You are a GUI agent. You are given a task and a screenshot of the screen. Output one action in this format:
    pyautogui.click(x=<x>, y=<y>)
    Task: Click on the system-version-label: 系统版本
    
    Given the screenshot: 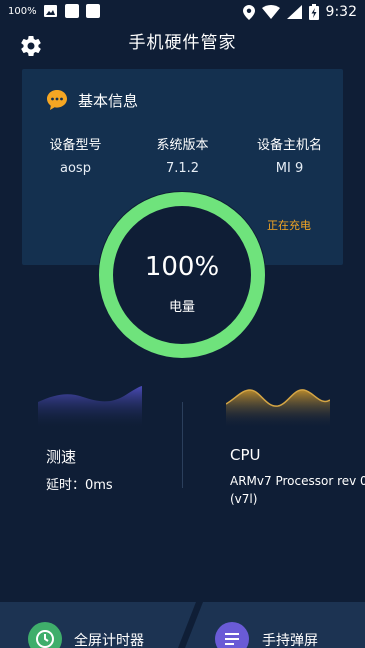 What is the action you would take?
    pyautogui.click(x=182, y=145)
    